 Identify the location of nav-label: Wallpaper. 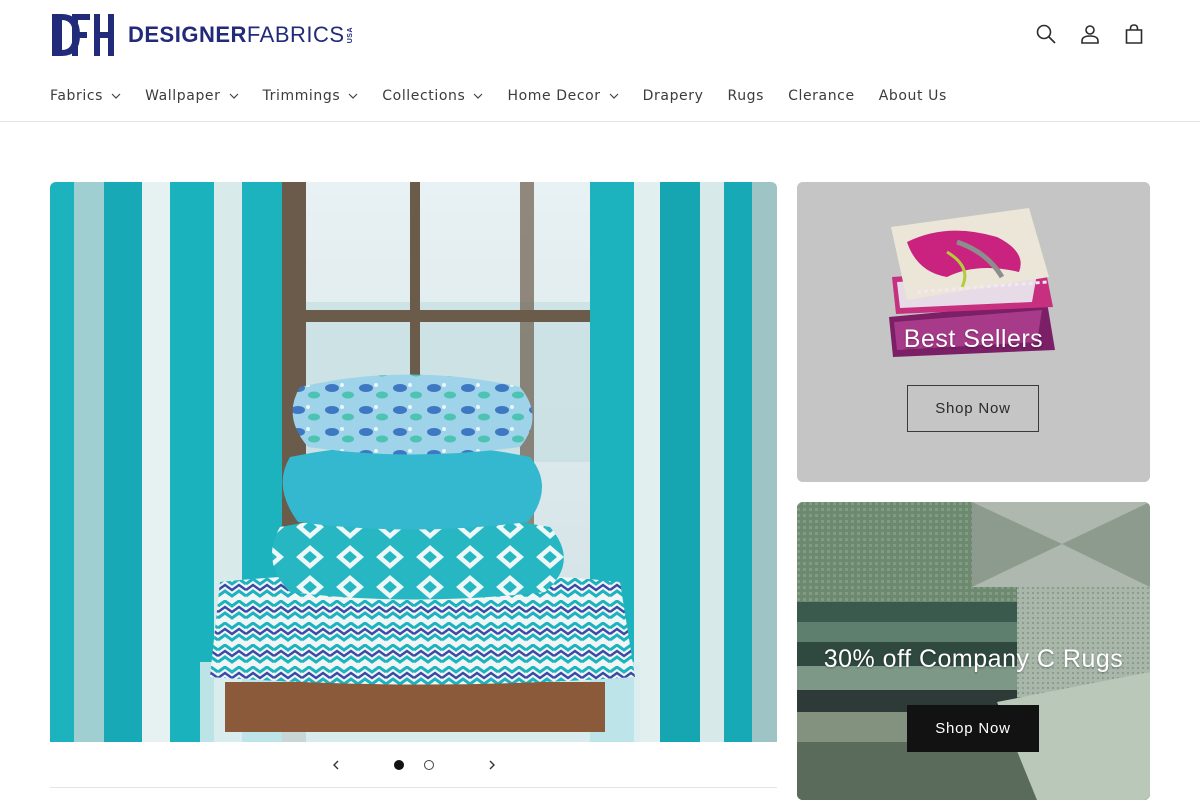
(183, 96).